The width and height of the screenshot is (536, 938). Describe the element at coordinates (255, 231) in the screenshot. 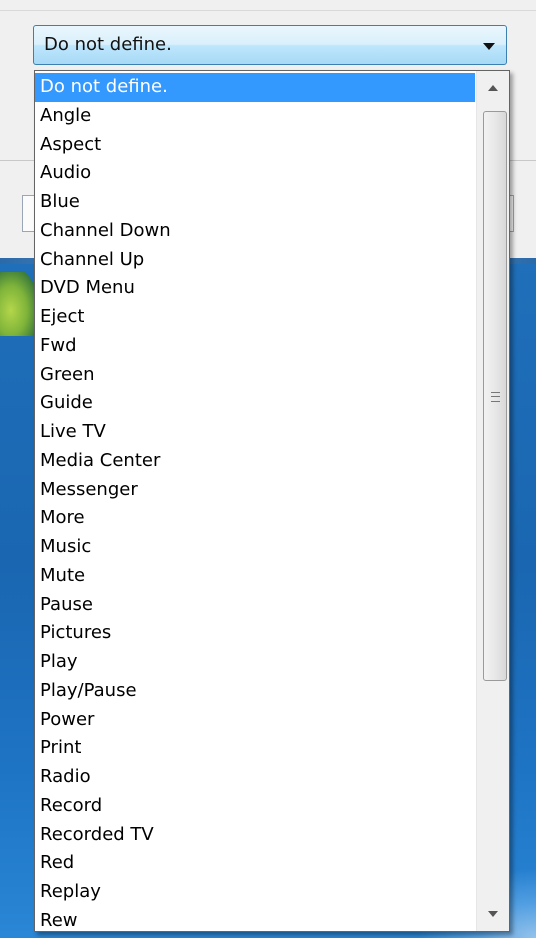

I see `dropdown-option: Channel Down` at that location.